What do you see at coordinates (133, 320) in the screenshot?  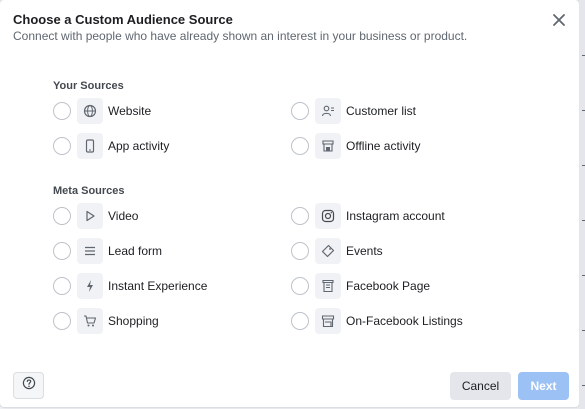 I see `source-option-label: Shopping` at bounding box center [133, 320].